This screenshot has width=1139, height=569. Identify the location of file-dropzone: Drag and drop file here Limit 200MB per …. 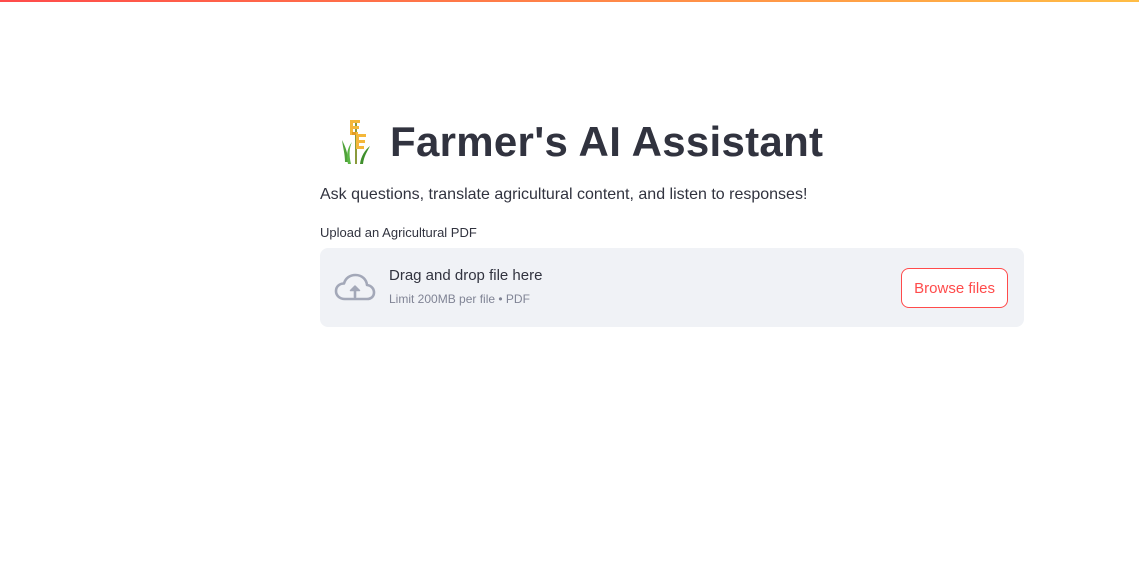
(672, 287).